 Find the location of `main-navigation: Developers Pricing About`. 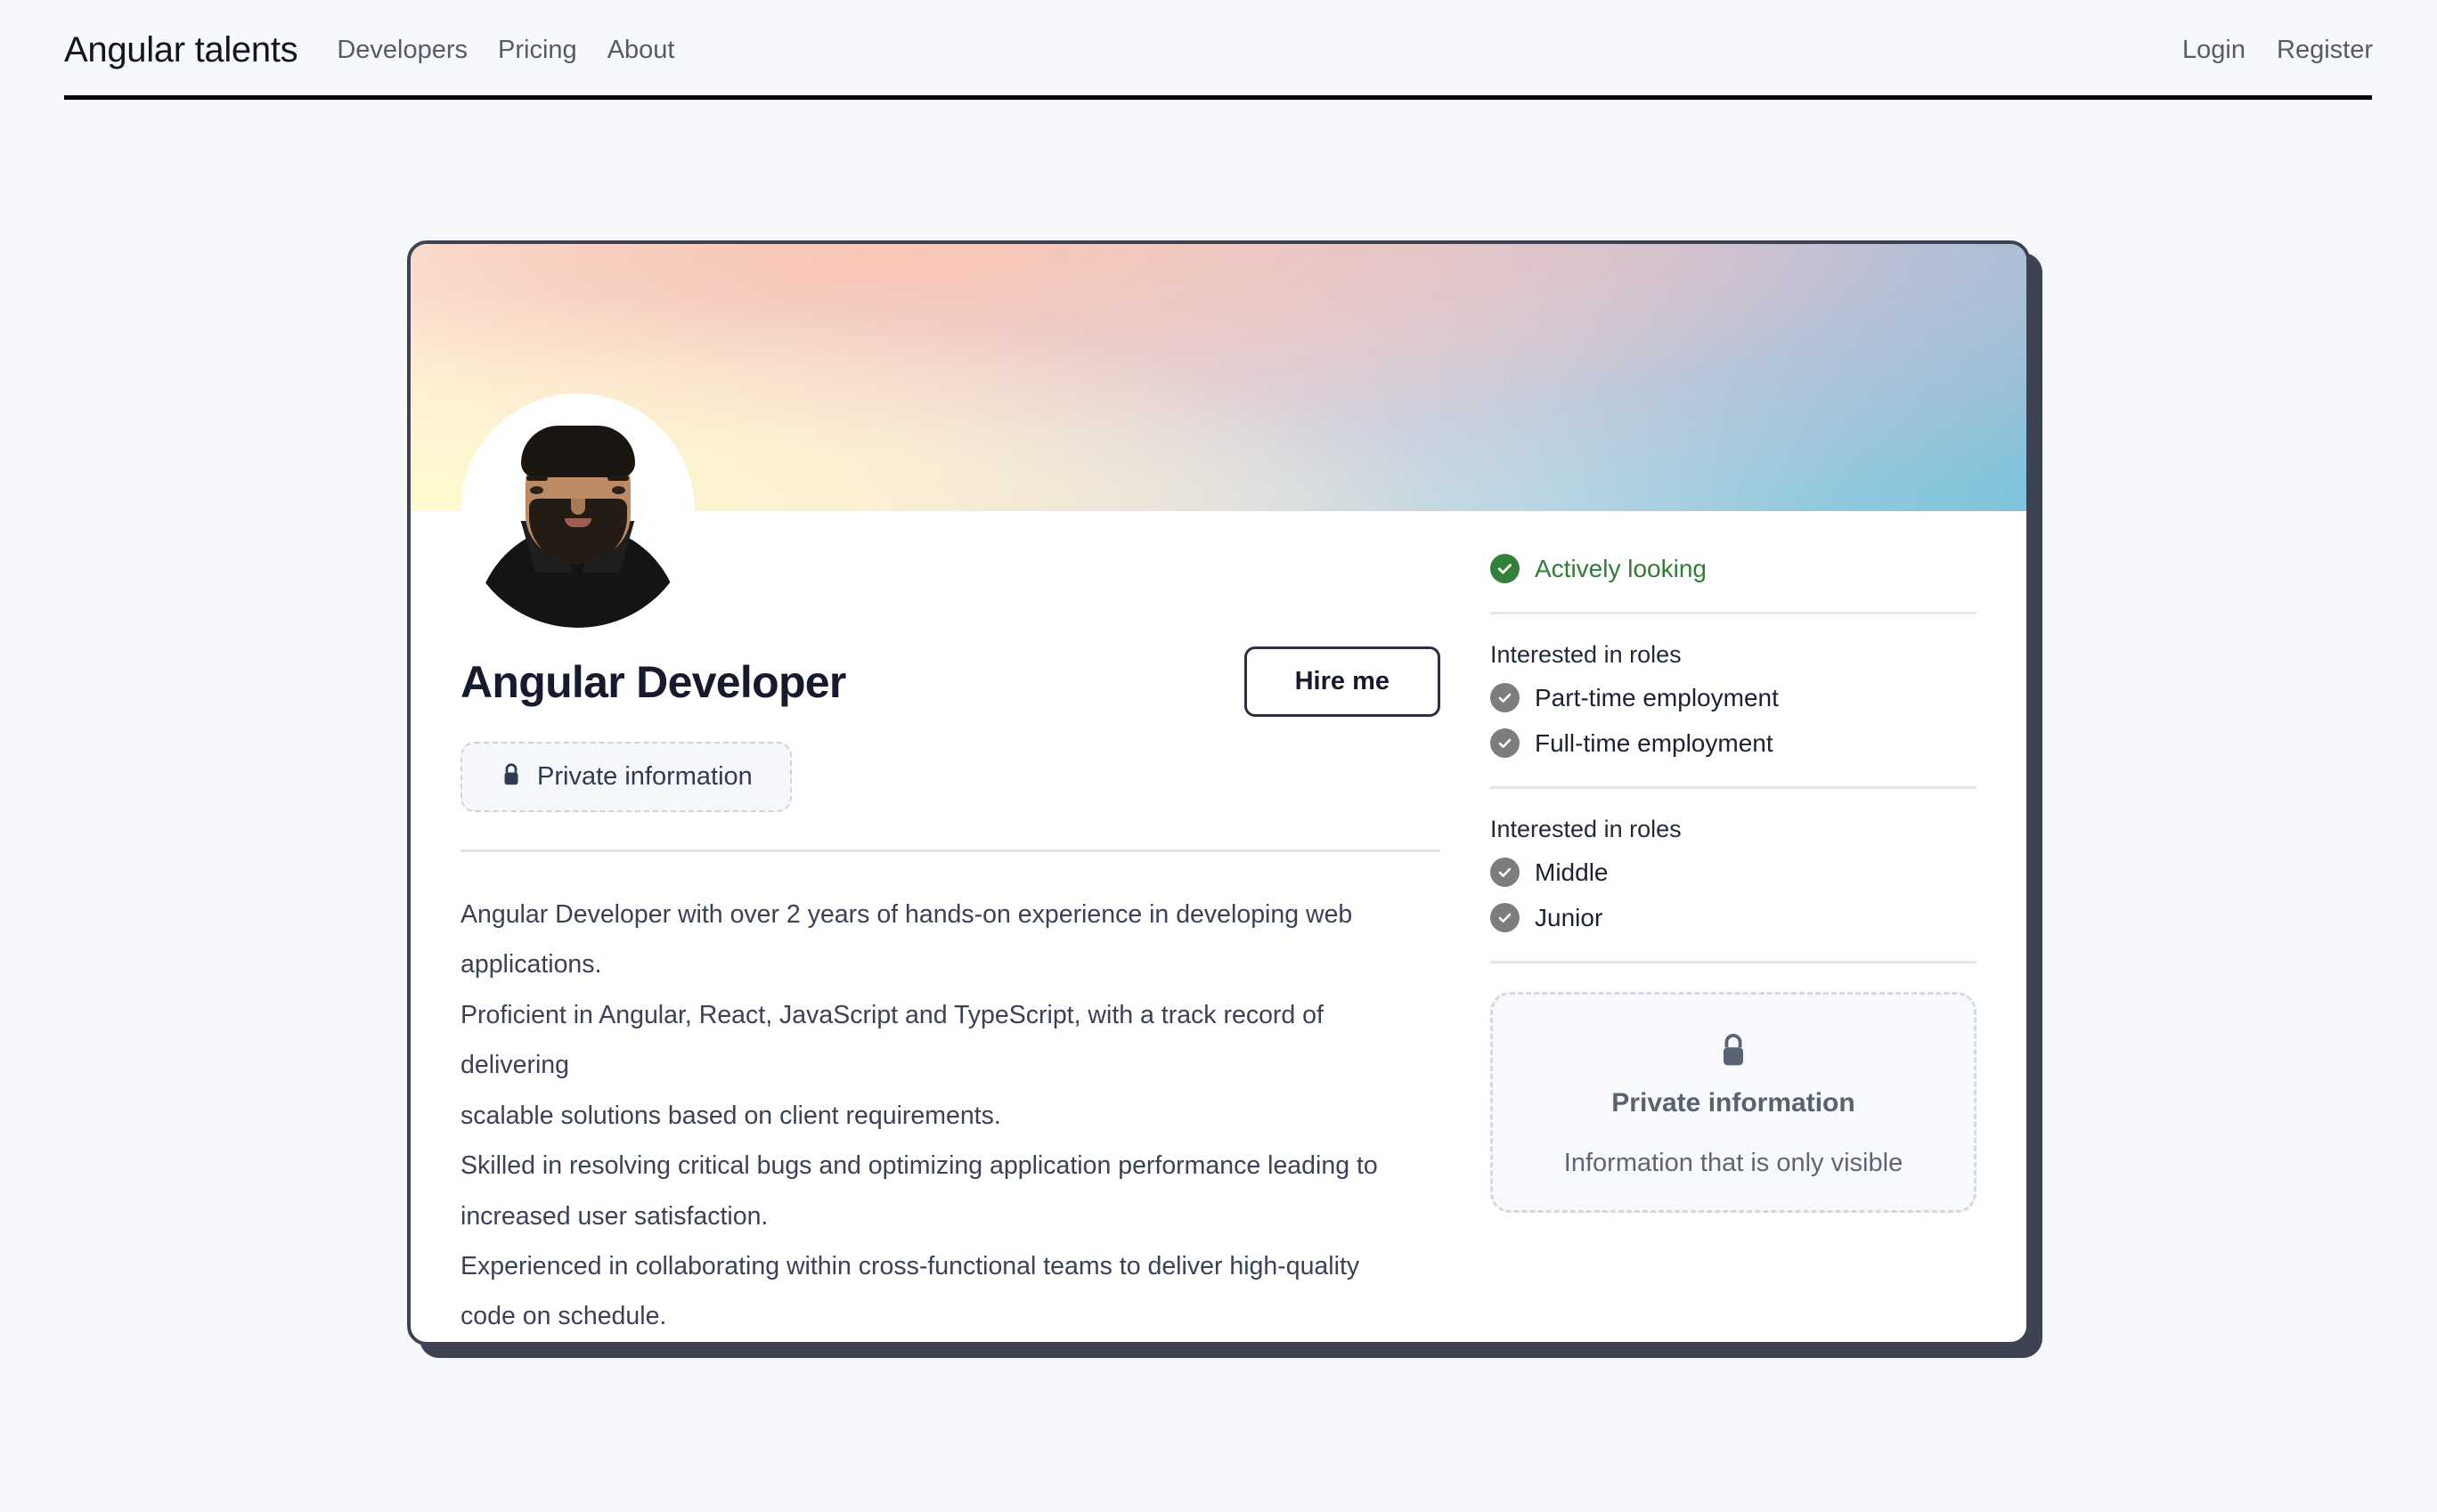

main-navigation: Developers Pricing About is located at coordinates (506, 50).